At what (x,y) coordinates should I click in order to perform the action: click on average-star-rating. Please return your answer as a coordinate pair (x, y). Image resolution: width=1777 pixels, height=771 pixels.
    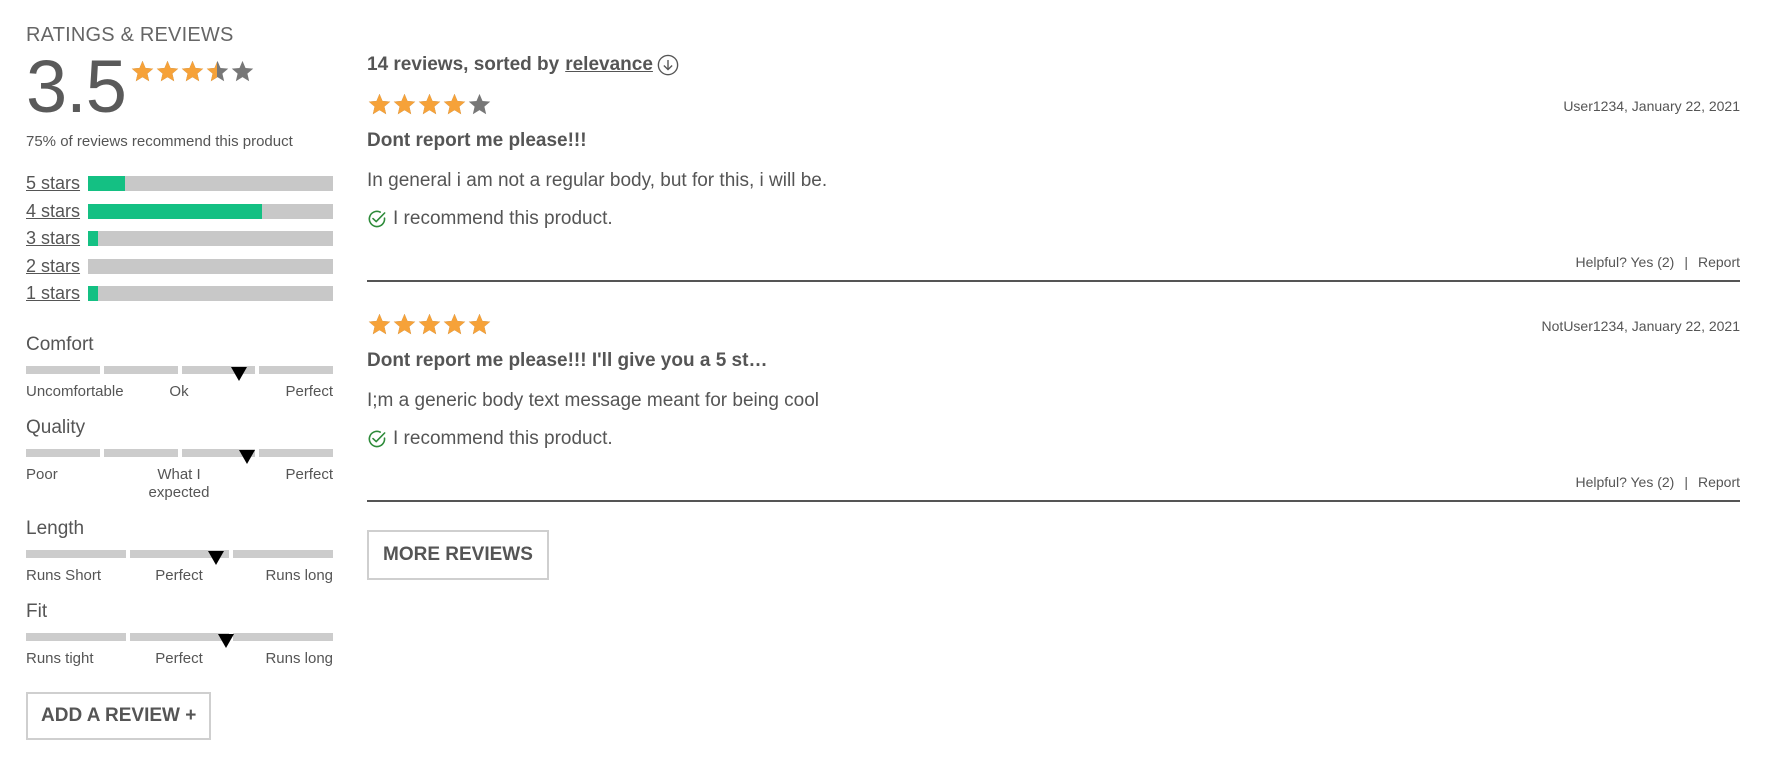
    Looking at the image, I should click on (192, 71).